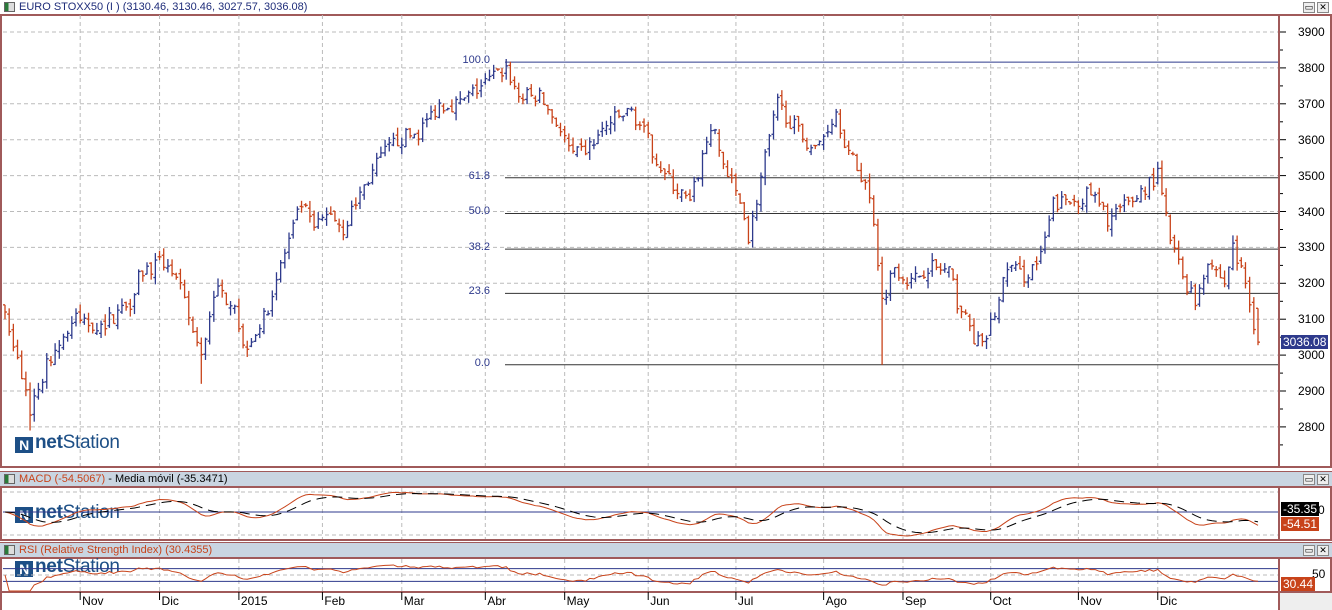 This screenshot has height=610, width=1332. I want to click on y-axis-label: 3500, so click(1311, 175).